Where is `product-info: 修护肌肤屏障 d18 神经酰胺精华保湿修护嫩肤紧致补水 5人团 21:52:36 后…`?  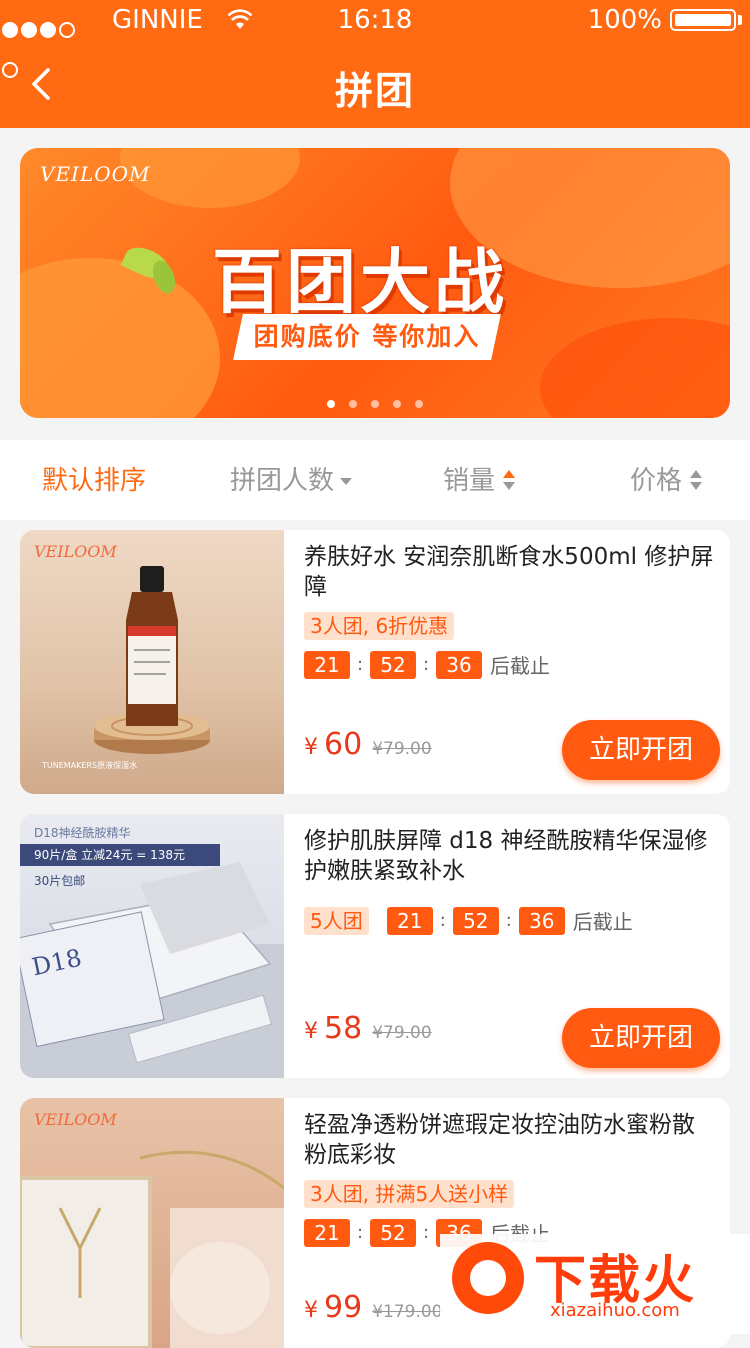
product-info: 修护肌肤屏障 d18 神经酰胺精华保湿修护嫩肤紧致补水 5人团 21:52:36 后… is located at coordinates (510, 880).